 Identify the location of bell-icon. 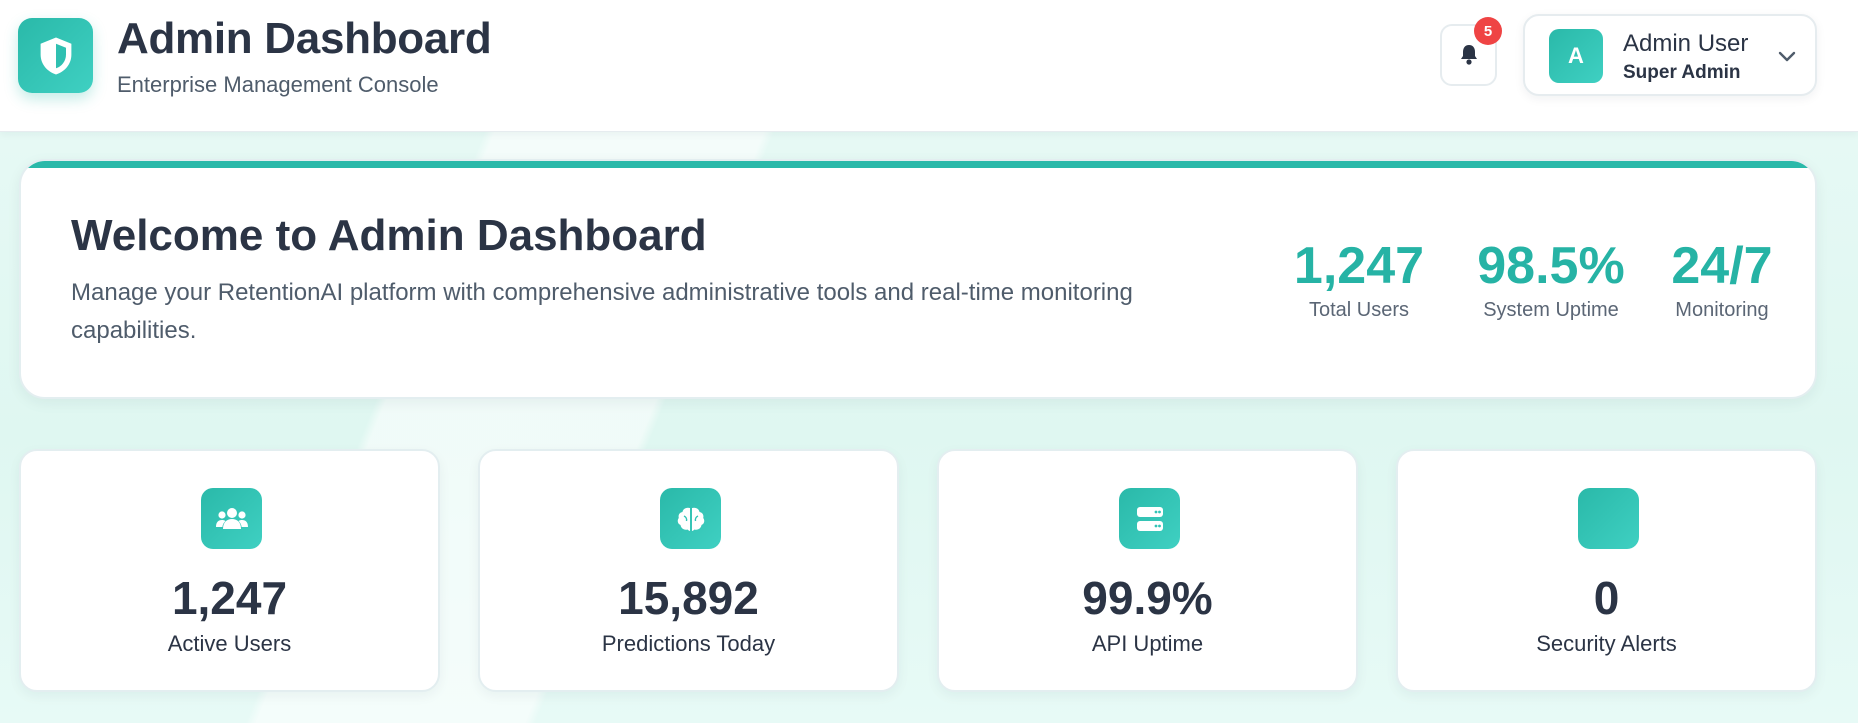
(1468, 55).